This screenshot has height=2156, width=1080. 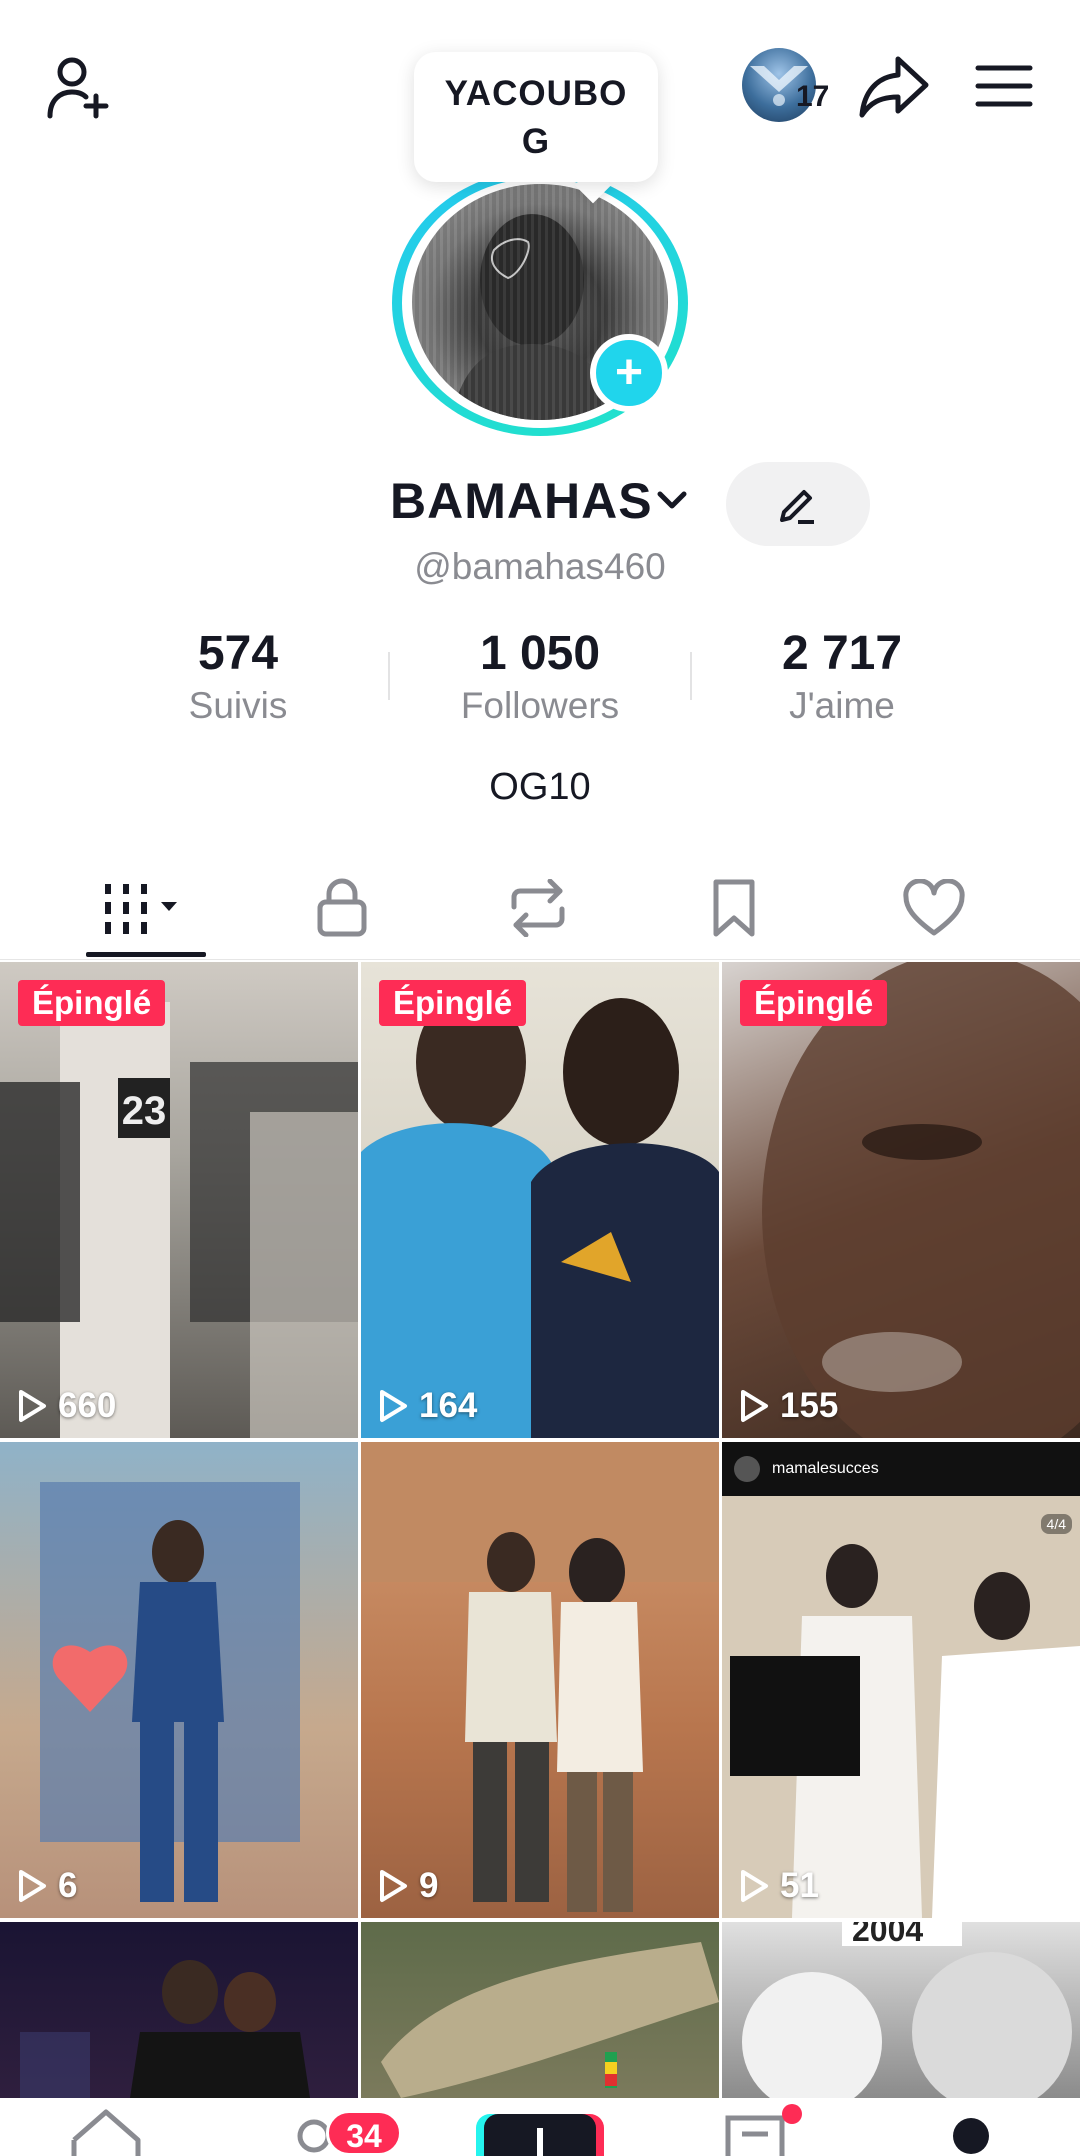 I want to click on view-count: 164, so click(x=427, y=1406).